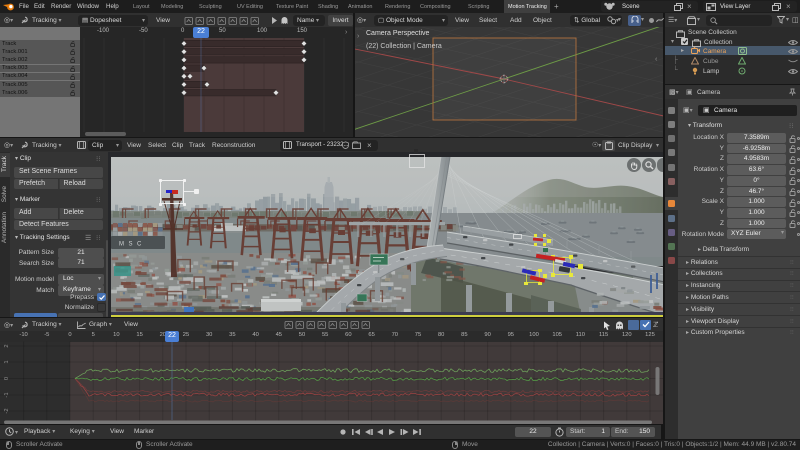 The image size is (800, 450). What do you see at coordinates (7, 361) in the screenshot?
I see `svg-text: 1` at bounding box center [7, 361].